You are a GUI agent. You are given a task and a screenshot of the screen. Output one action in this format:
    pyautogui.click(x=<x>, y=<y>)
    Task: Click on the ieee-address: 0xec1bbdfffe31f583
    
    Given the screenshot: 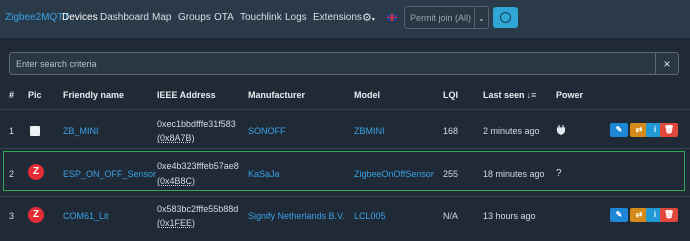 What is the action you would take?
    pyautogui.click(x=196, y=124)
    